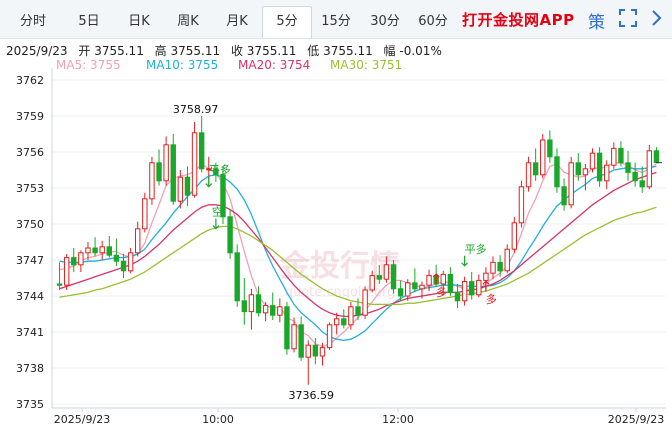 The width and height of the screenshot is (672, 427). What do you see at coordinates (30, 188) in the screenshot?
I see `y-tick-label: 3753` at bounding box center [30, 188].